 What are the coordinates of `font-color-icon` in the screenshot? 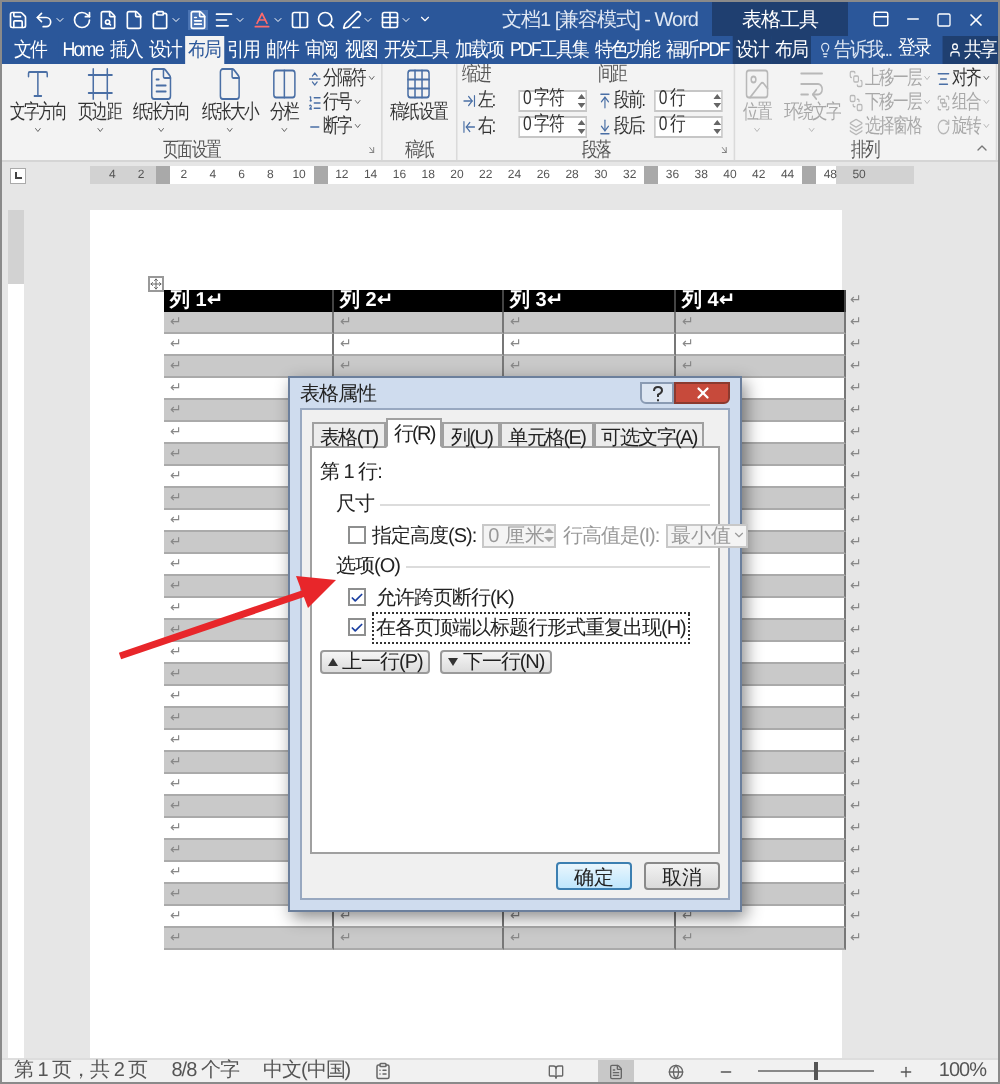 It's located at (262, 19).